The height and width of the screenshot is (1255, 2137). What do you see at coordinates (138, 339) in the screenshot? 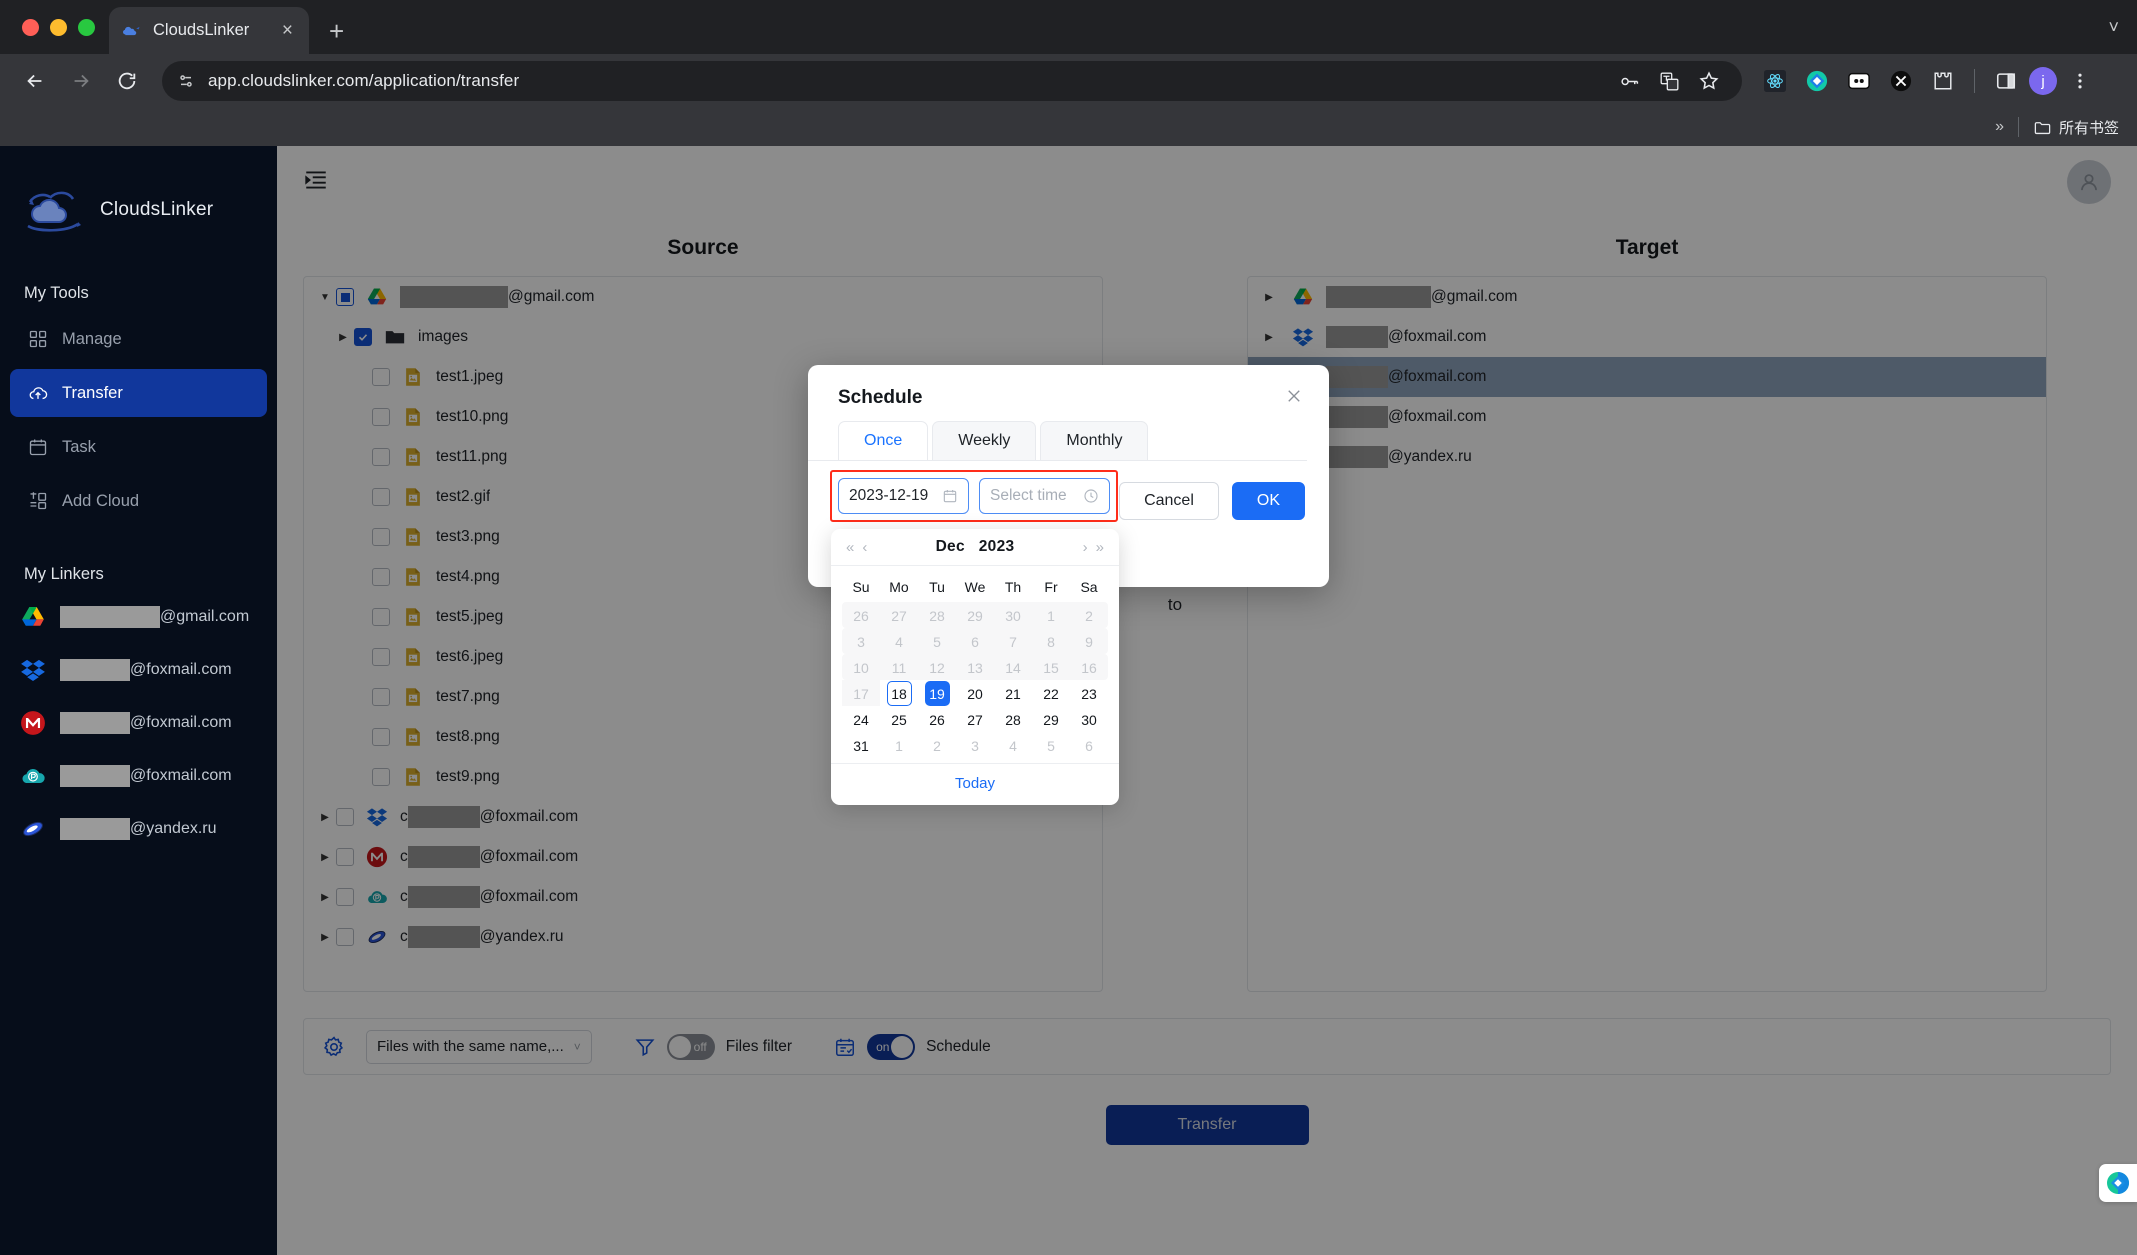
I see `sidebar-item-manage: Manage` at bounding box center [138, 339].